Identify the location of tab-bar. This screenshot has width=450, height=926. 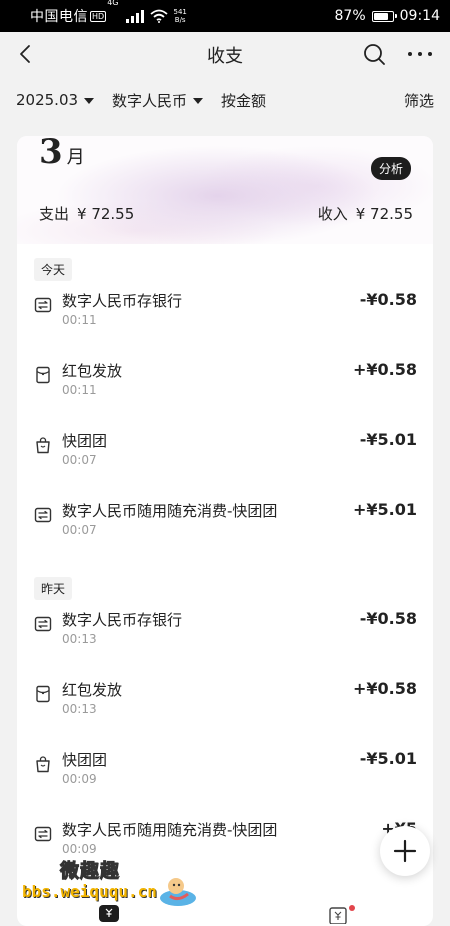
(225, 912).